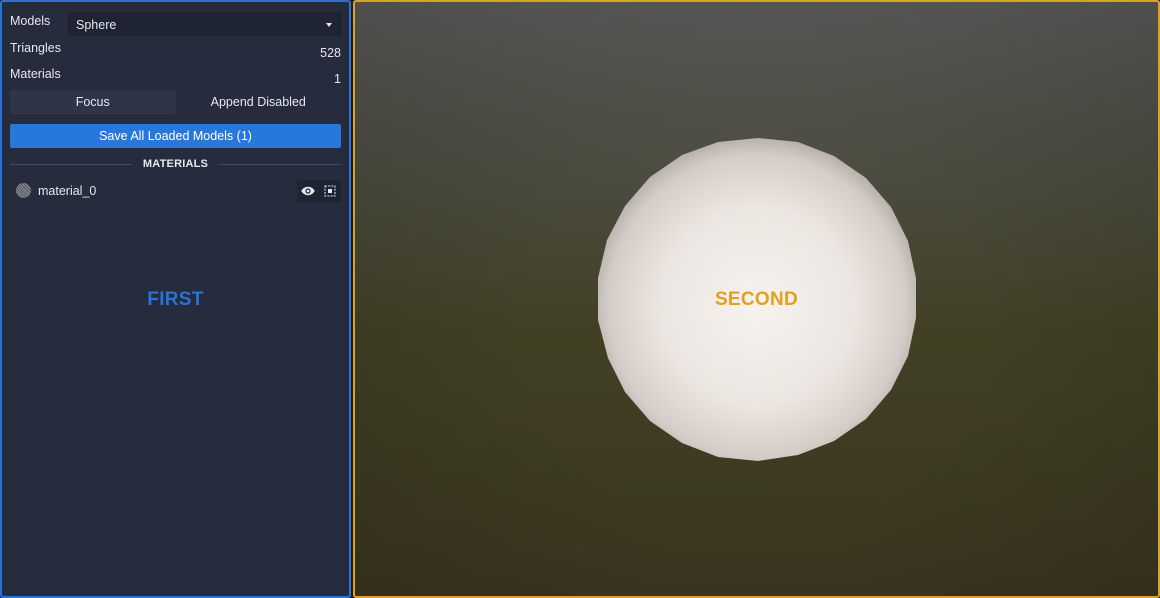 The width and height of the screenshot is (1160, 598). I want to click on material-name: material_0, so click(67, 191).